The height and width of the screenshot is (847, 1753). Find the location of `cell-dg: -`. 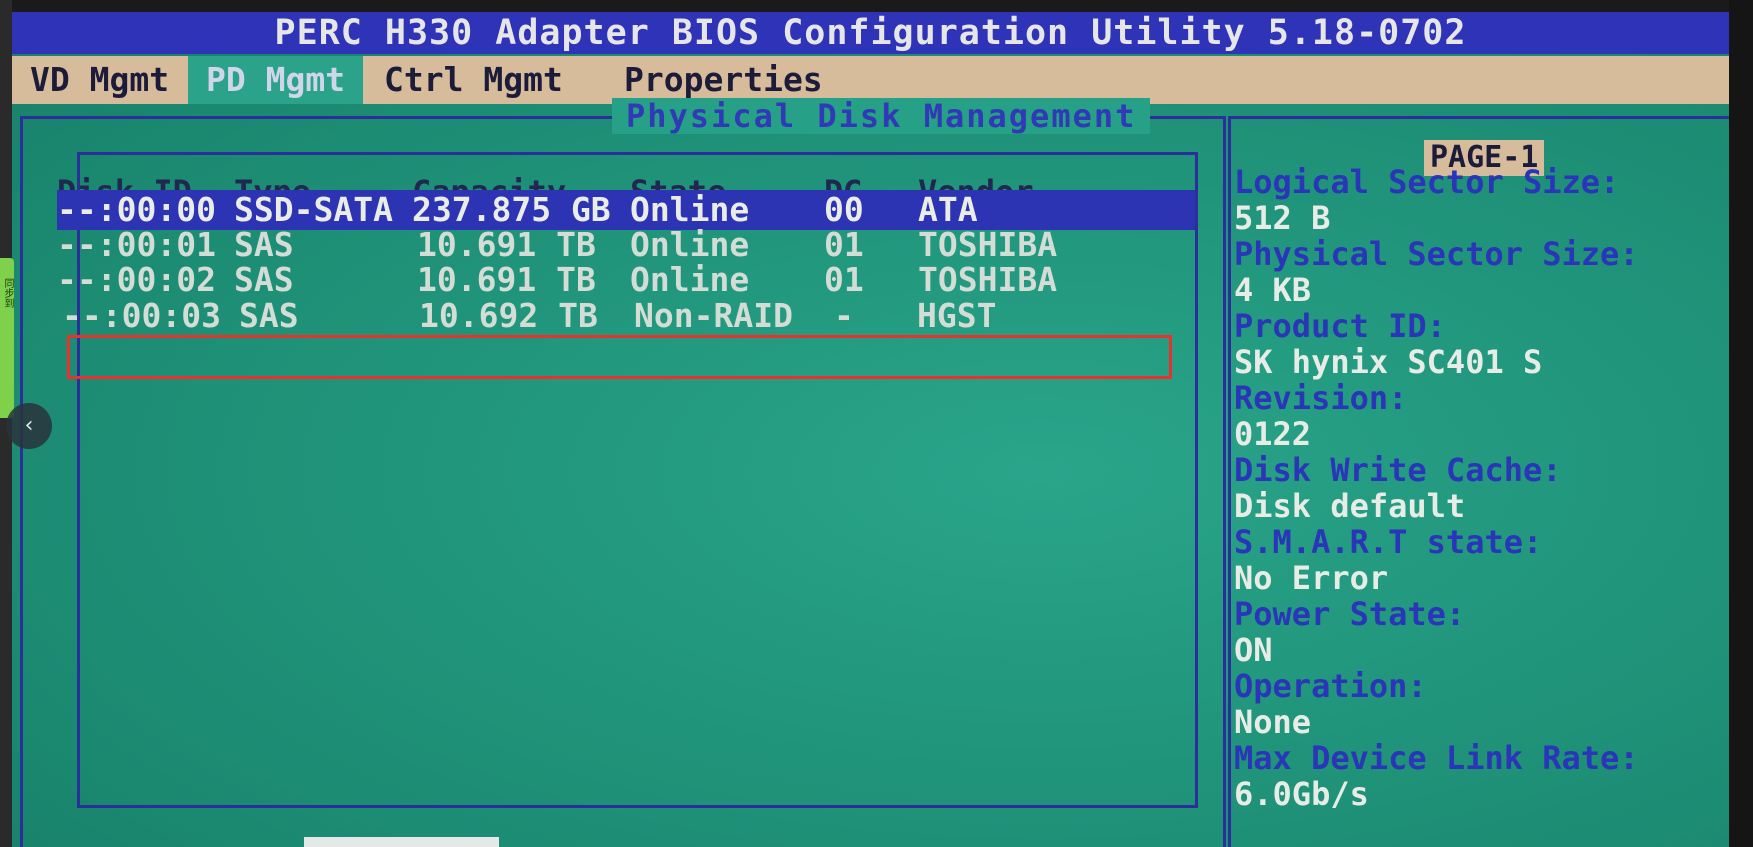

cell-dg: - is located at coordinates (844, 315).